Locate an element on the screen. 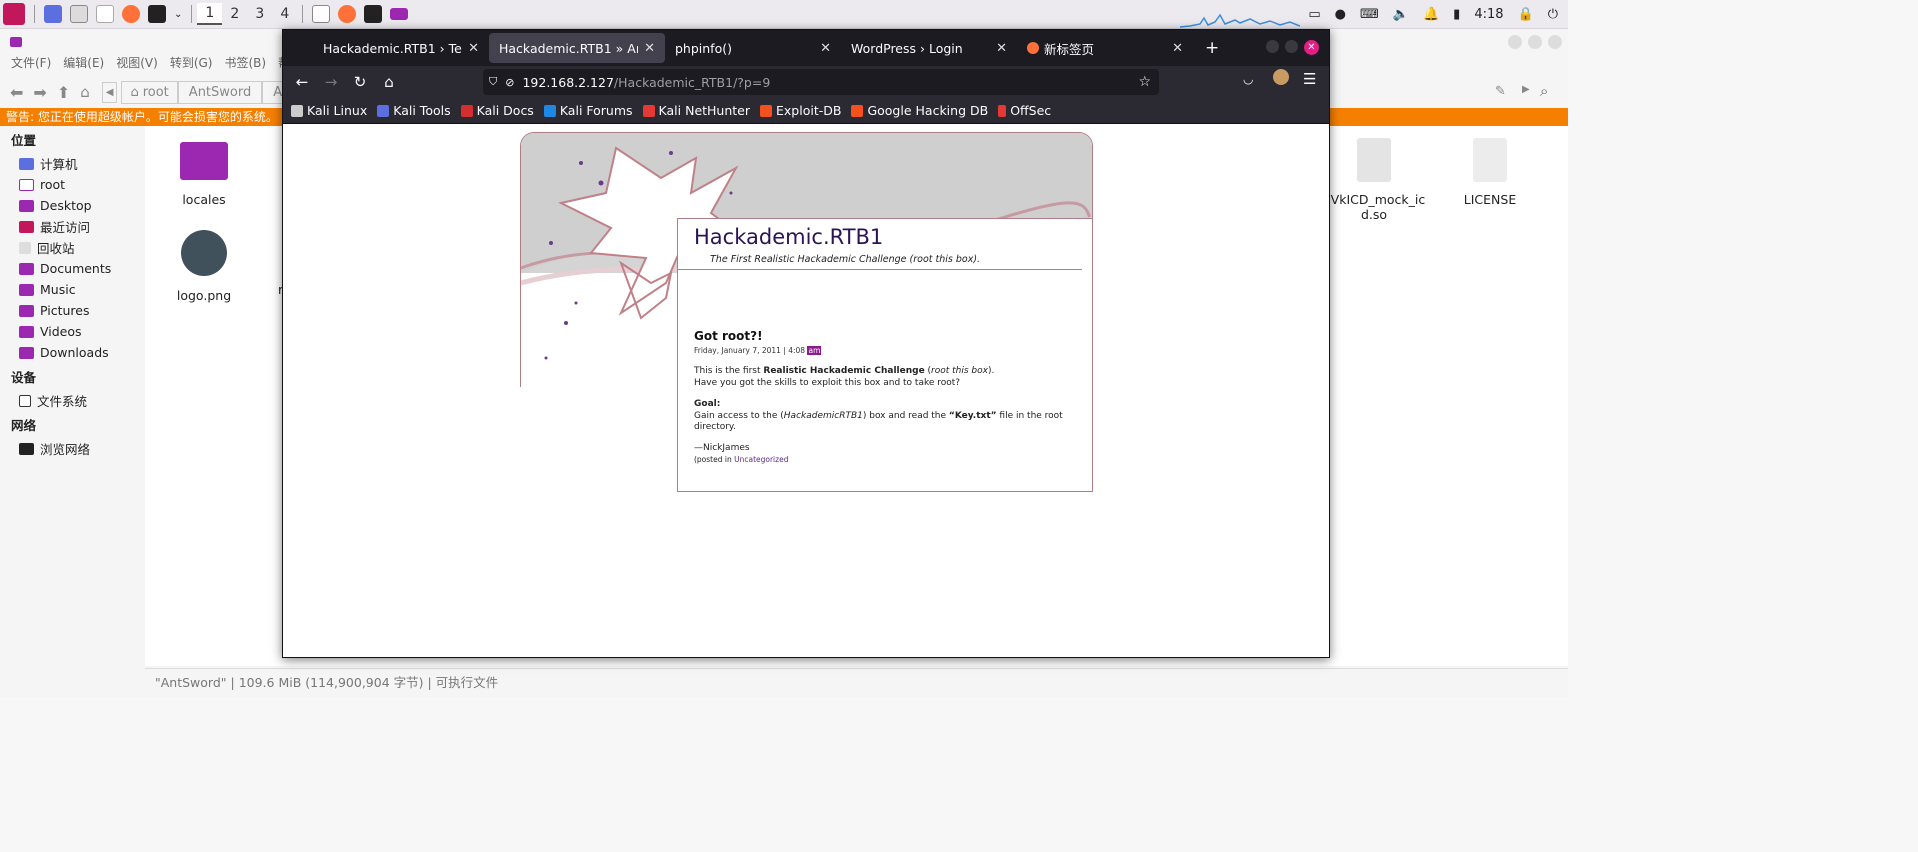 The height and width of the screenshot is (852, 1918). bell-icon: 🔔 is located at coordinates (1431, 14).